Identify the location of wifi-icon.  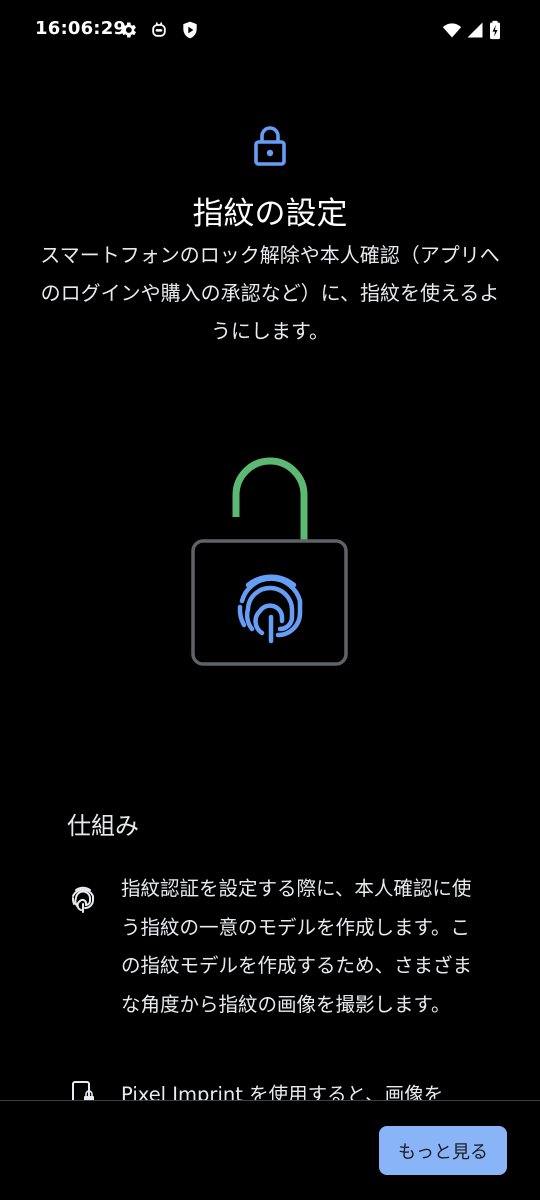
(452, 30).